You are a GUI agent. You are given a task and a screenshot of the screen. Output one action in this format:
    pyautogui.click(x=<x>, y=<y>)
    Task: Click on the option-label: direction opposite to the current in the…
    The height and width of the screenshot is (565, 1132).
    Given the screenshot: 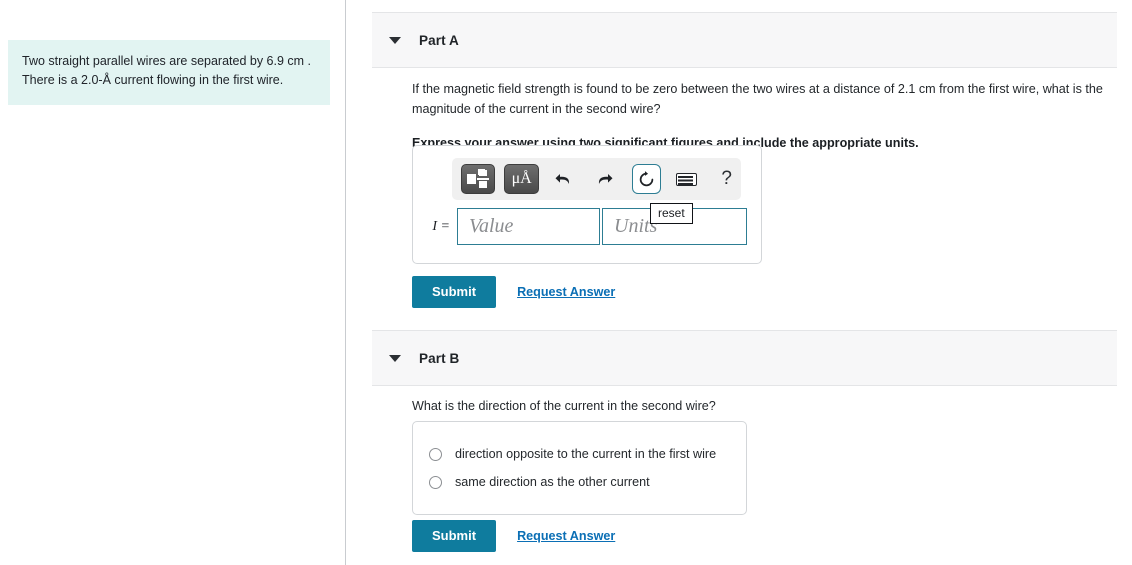 What is the action you would take?
    pyautogui.click(x=586, y=454)
    